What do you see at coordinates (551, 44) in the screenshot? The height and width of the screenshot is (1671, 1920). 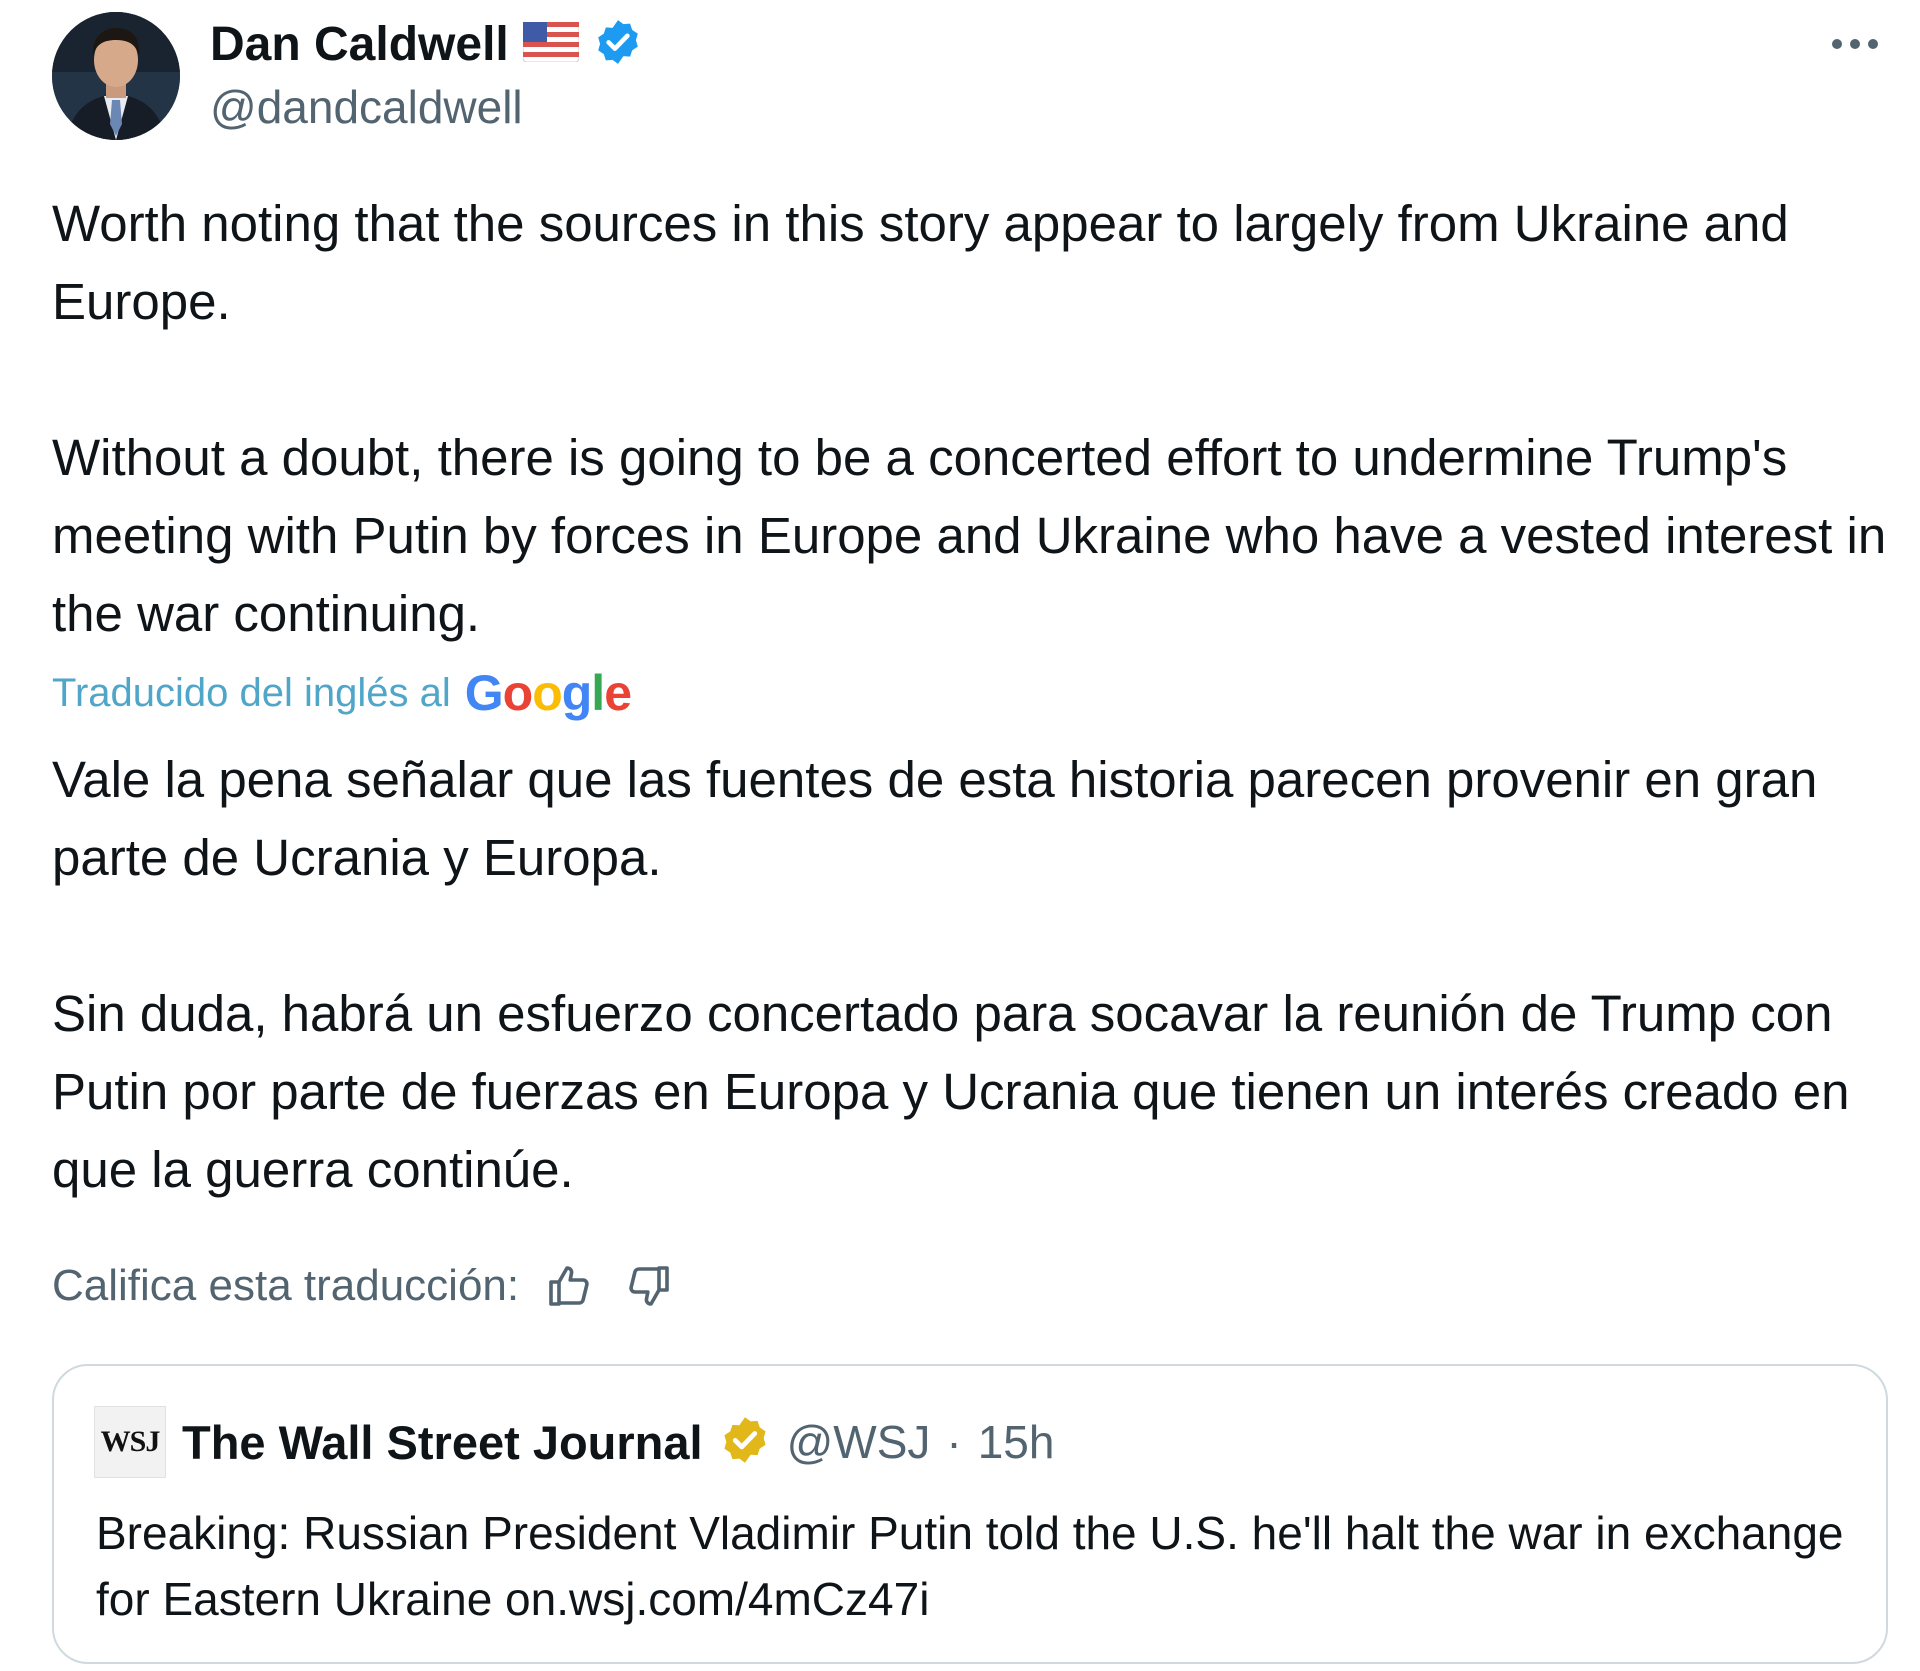 I see `us-flag-icon` at bounding box center [551, 44].